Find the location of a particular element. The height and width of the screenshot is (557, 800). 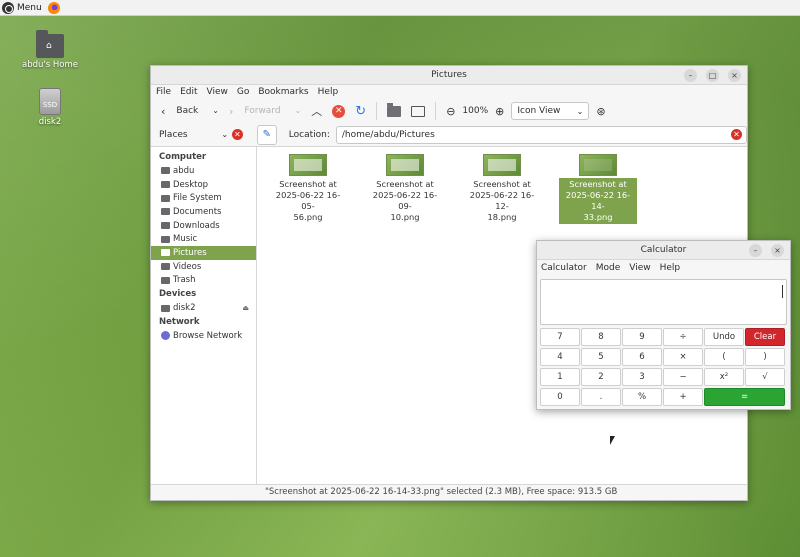

trash-icon is located at coordinates (165, 280).